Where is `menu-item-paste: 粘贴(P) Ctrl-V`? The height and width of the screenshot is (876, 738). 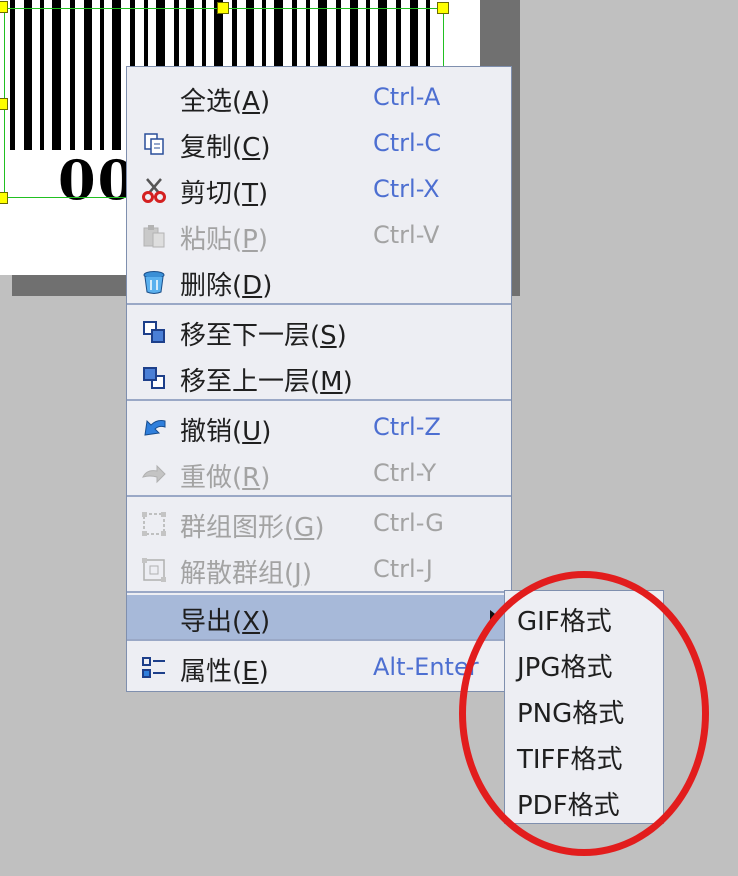 menu-item-paste: 粘贴(P) Ctrl-V is located at coordinates (319, 235).